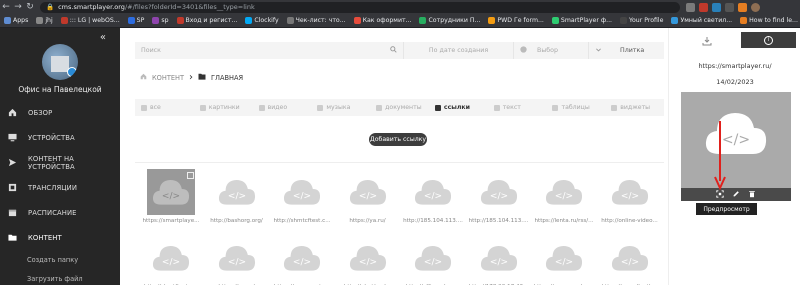 The width and height of the screenshot is (800, 285). I want to click on annotation-arrow-icon, so click(720, 156).